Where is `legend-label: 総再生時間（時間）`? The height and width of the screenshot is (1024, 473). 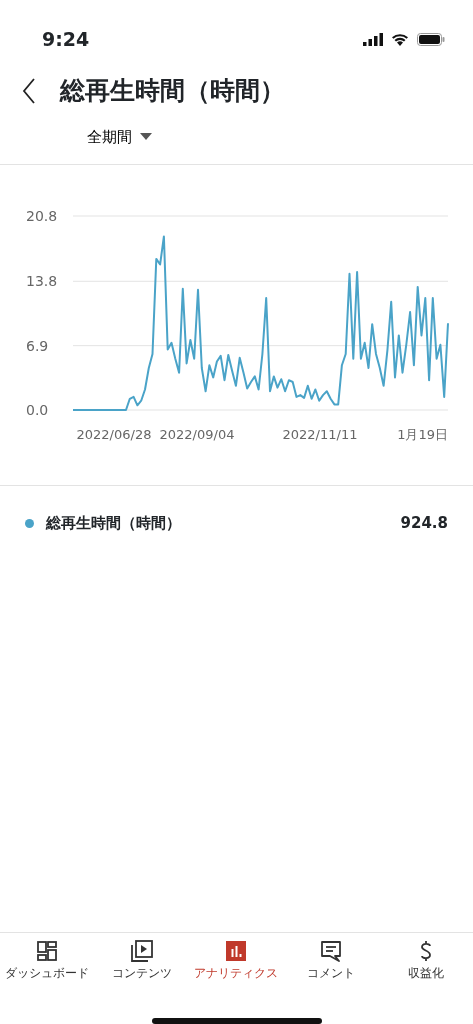
legend-label: 総再生時間（時間） is located at coordinates (113, 523).